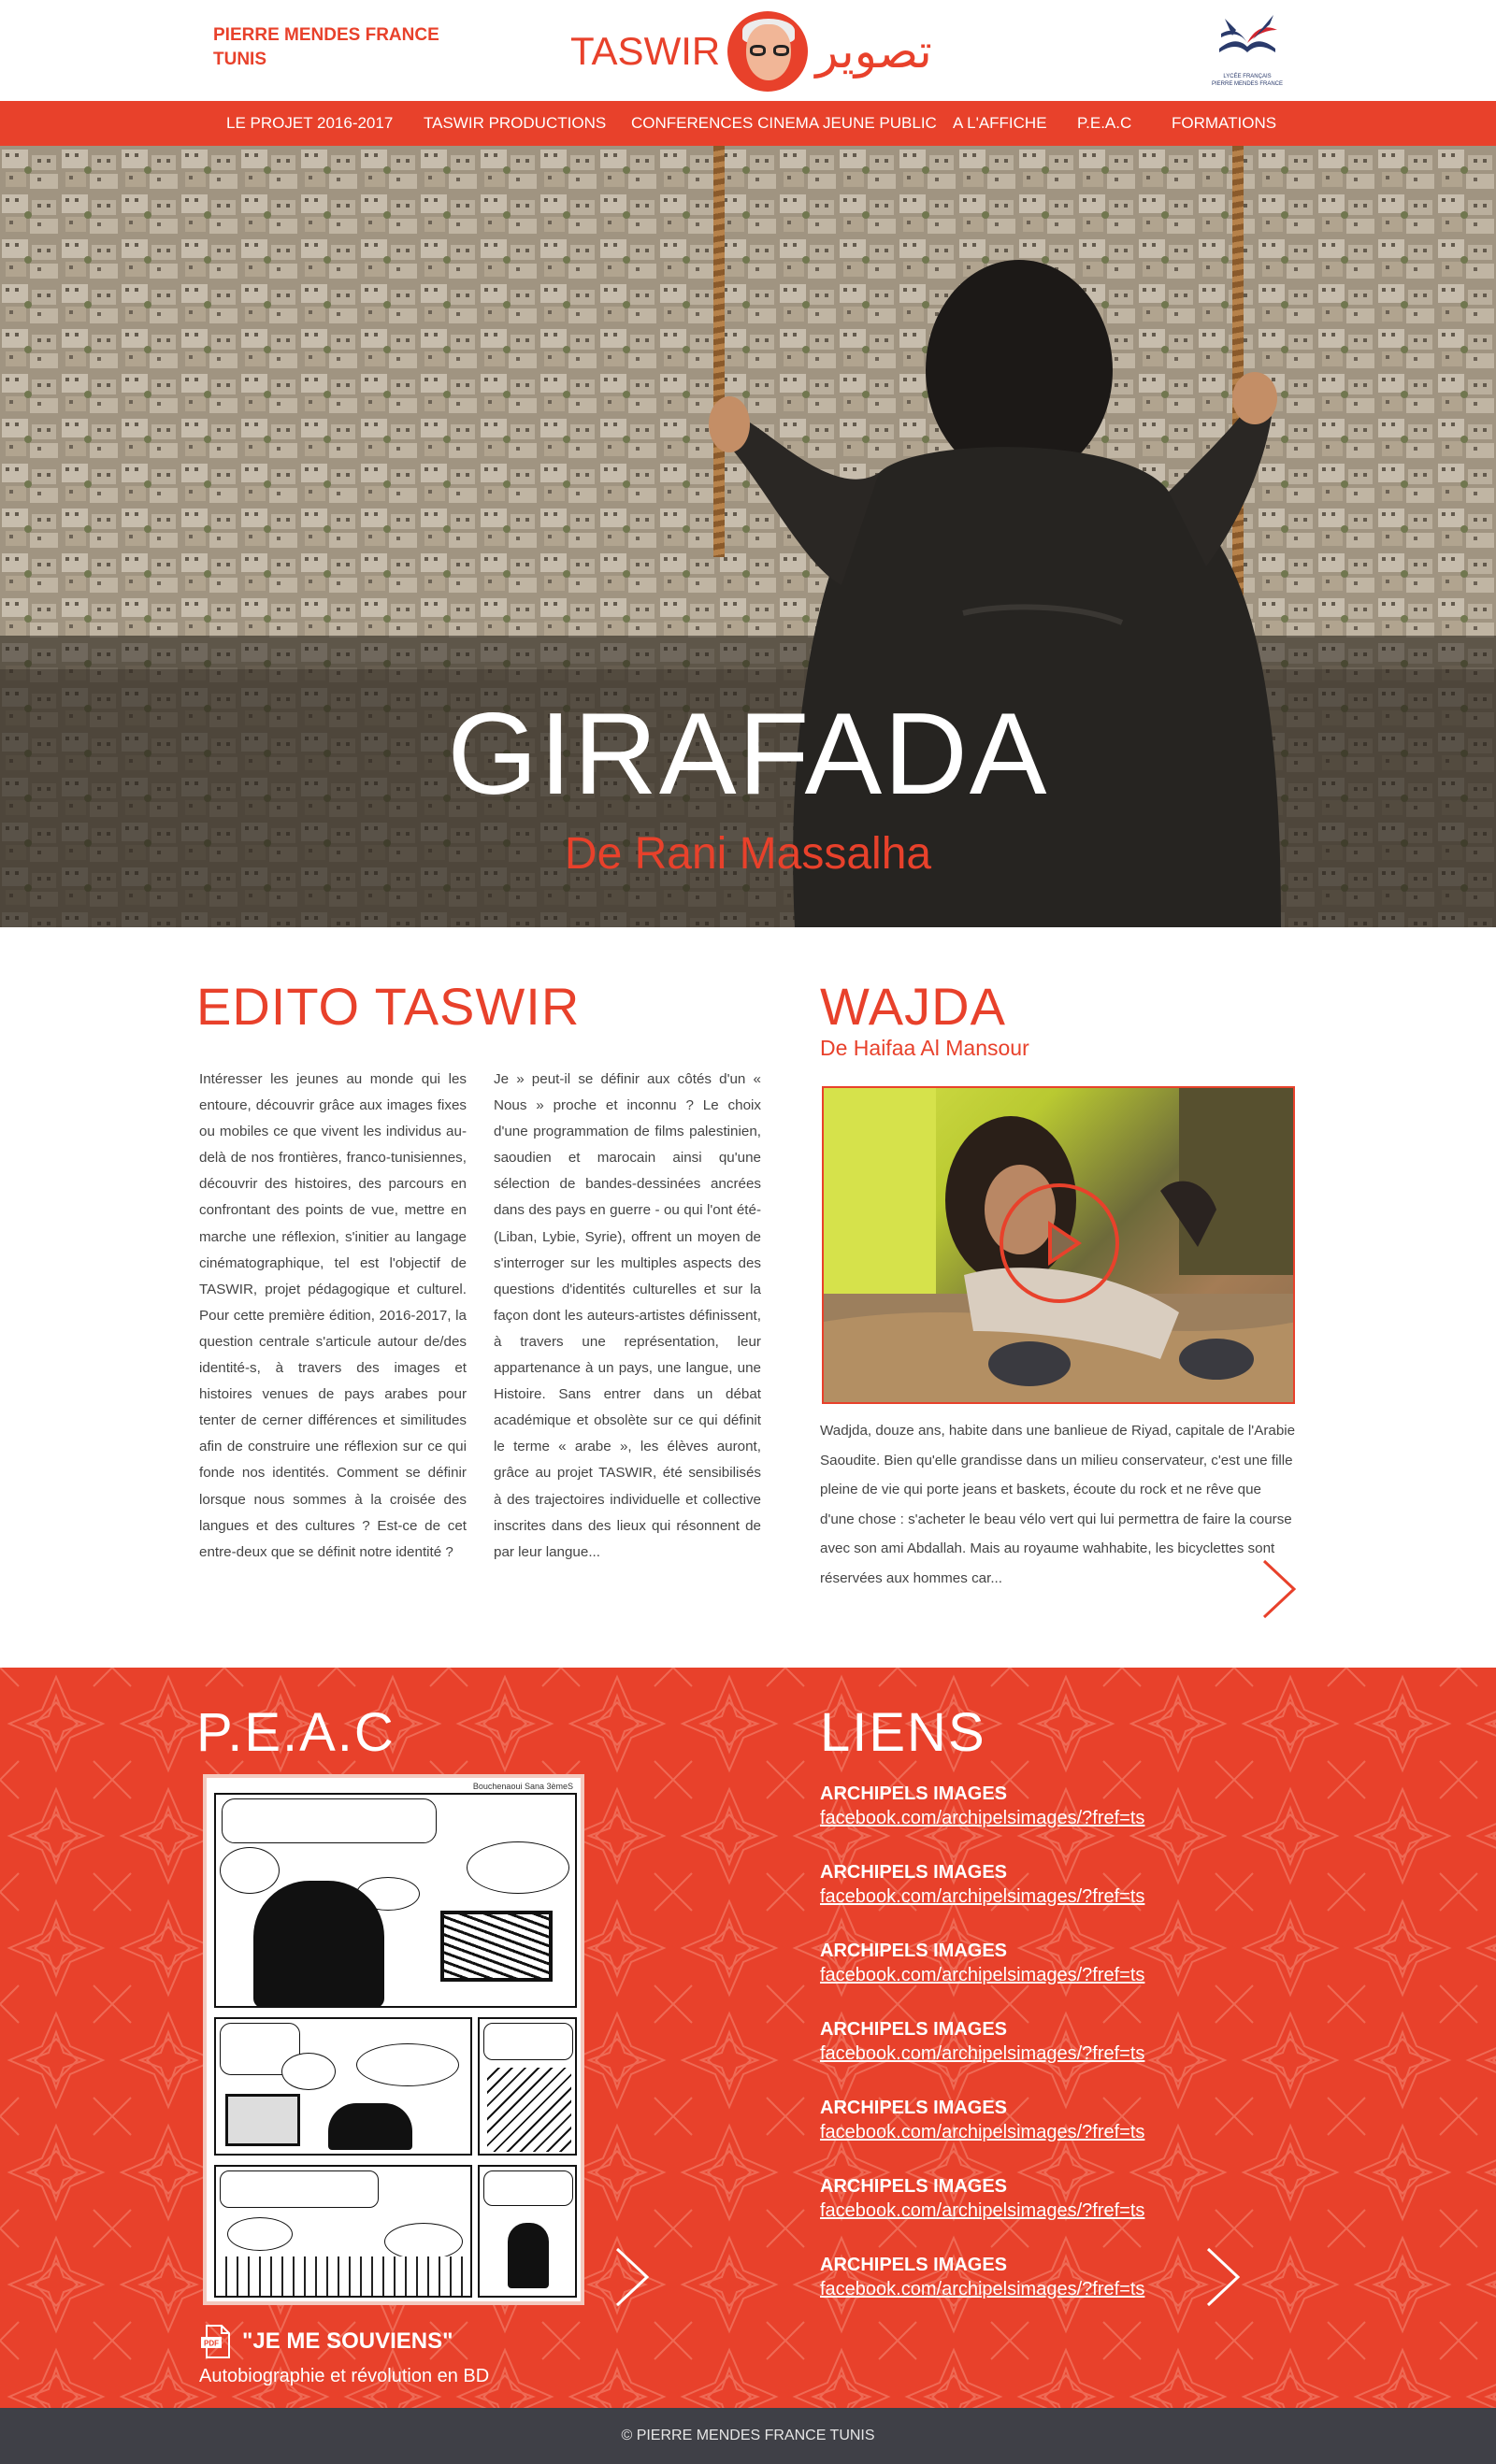  I want to click on comic-credit: Bouchenaoui Sana 3èmeS, so click(523, 1786).